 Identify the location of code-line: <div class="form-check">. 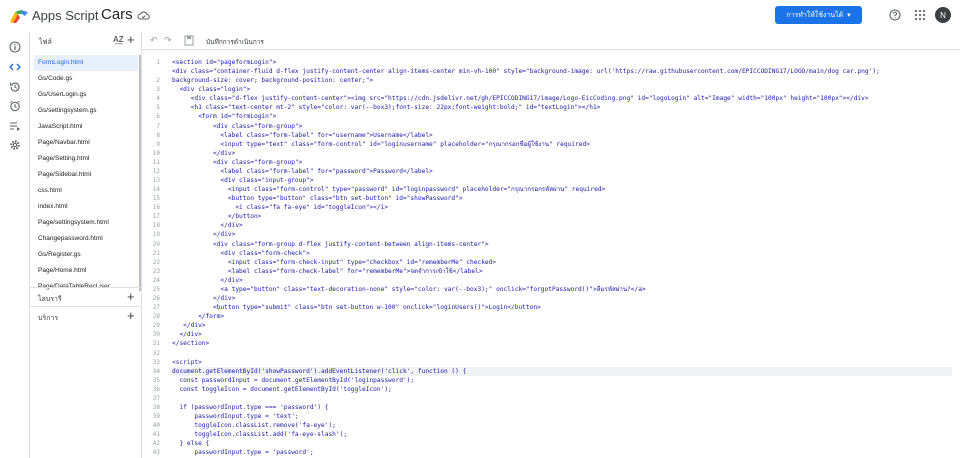
(241, 253).